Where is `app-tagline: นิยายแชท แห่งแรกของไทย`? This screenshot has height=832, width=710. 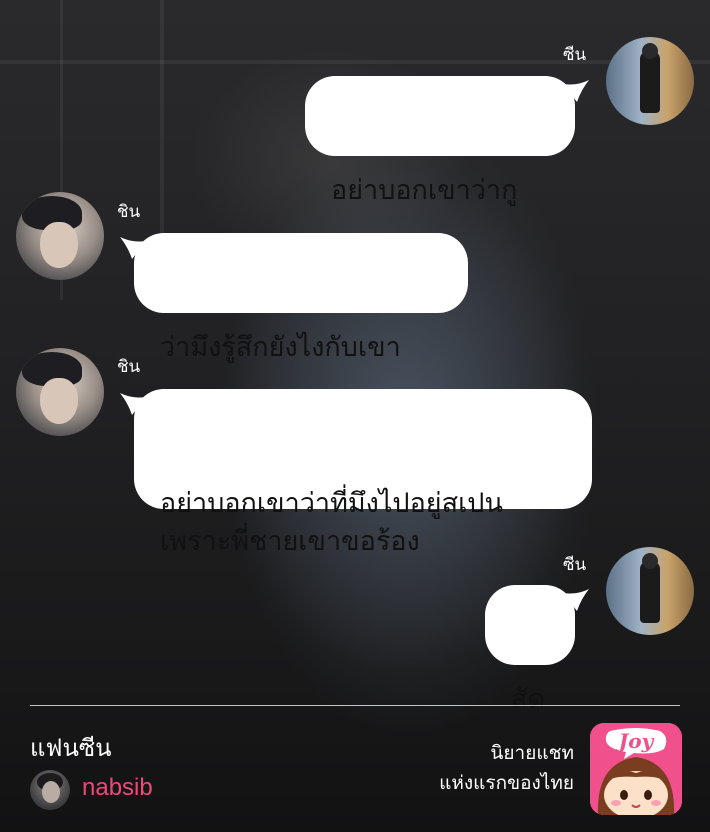
app-tagline: นิยายแชท แห่งแรกของไทย is located at coordinates (506, 768).